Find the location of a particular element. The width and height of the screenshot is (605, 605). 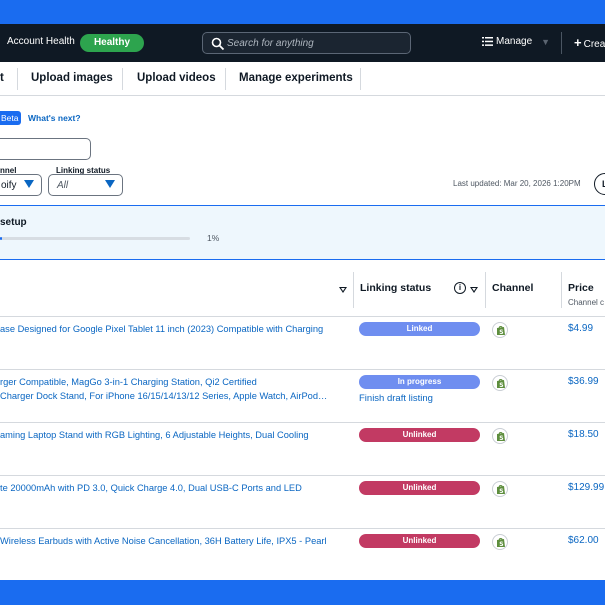

refresh-button: L is located at coordinates (599, 184).